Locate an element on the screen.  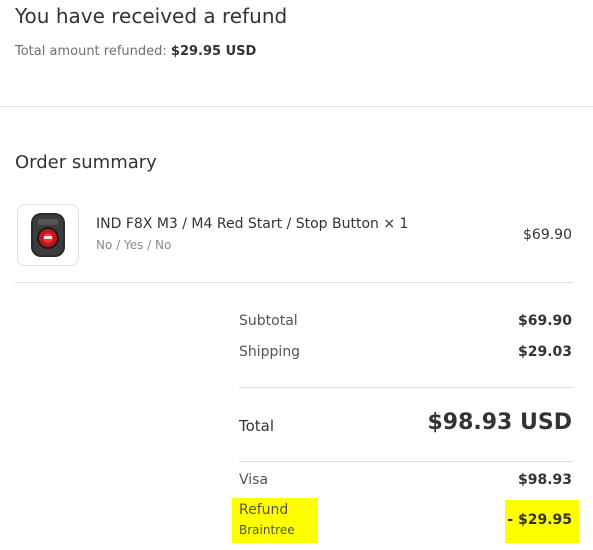
section-divider is located at coordinates (296, 106).